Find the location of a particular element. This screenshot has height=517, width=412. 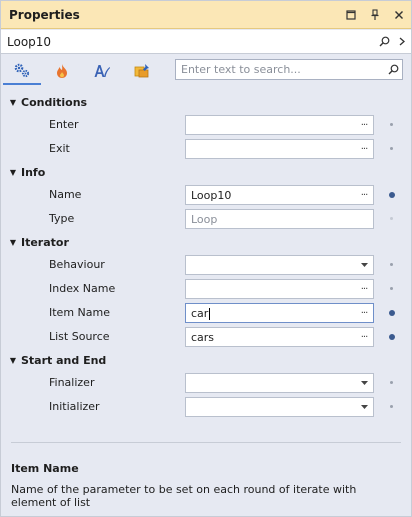

property-row-type: Type Loop is located at coordinates (206, 219).